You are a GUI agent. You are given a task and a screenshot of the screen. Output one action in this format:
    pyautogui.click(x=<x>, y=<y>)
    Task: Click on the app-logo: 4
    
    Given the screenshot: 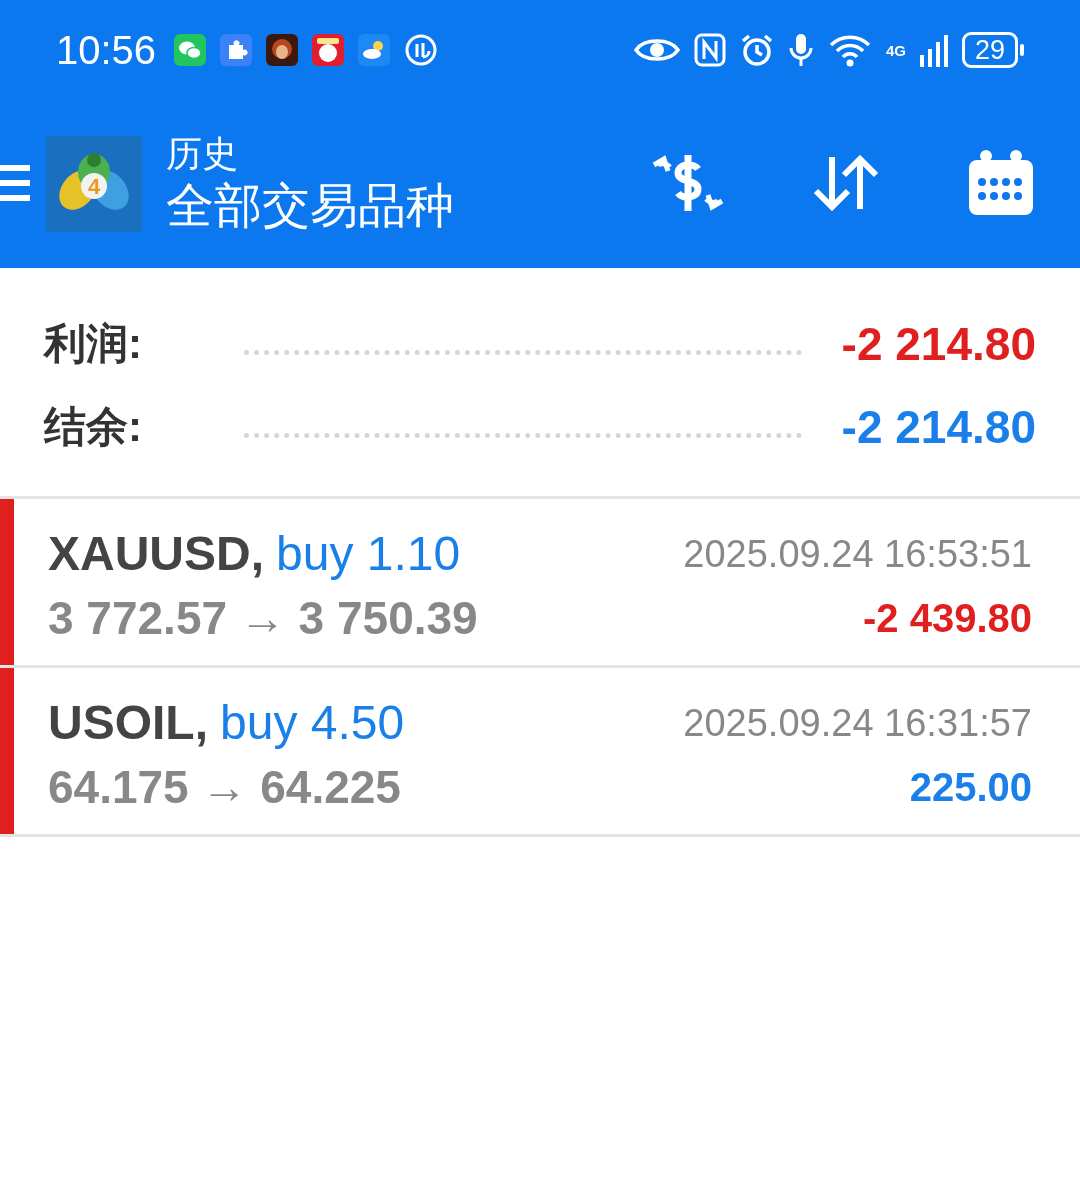 What is the action you would take?
    pyautogui.click(x=94, y=184)
    